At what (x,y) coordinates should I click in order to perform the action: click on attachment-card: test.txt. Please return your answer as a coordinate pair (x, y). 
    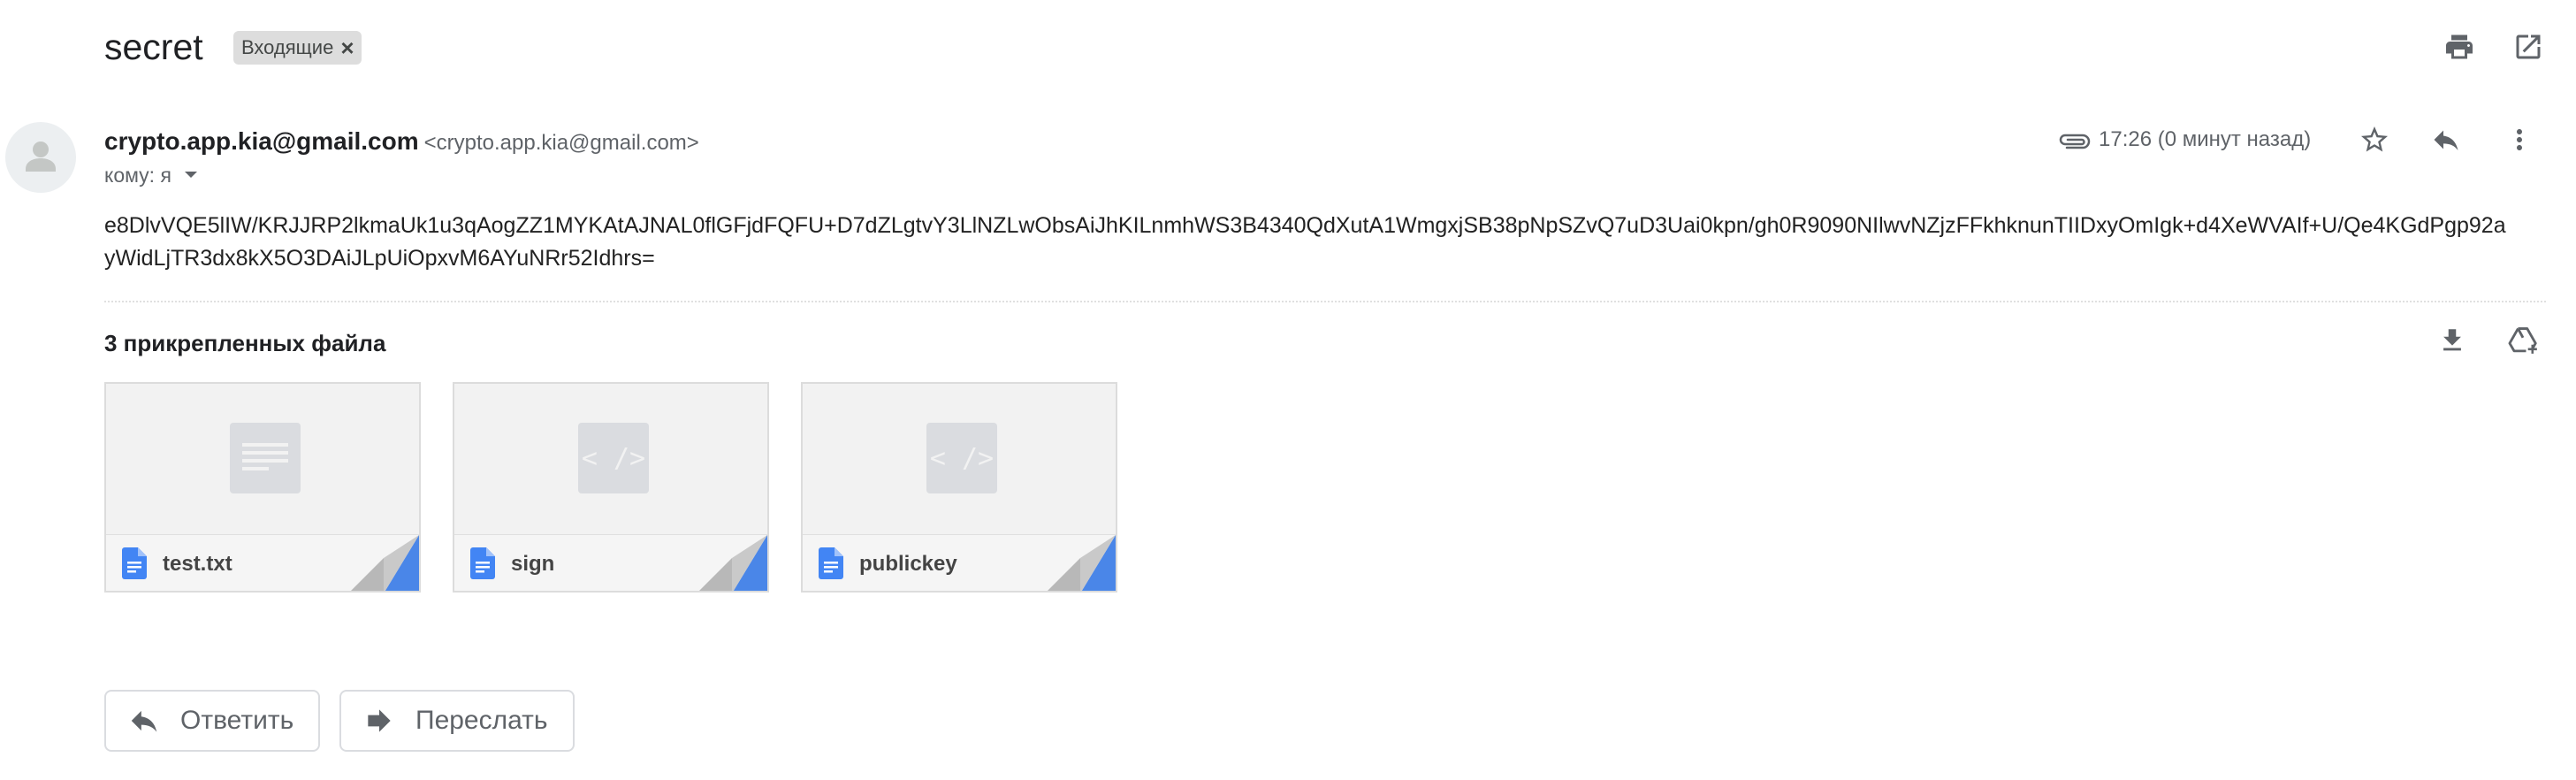
    Looking at the image, I should click on (262, 487).